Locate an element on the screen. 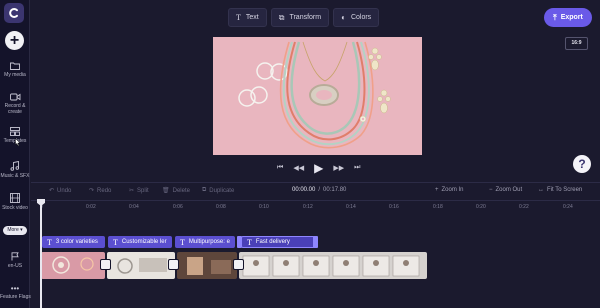  sidebar-item-label: Music & SFX is located at coordinates (15, 176).